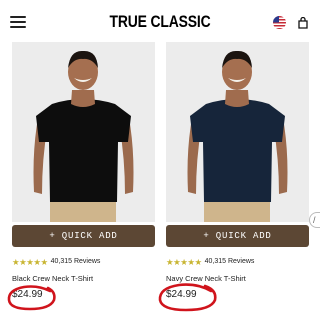 The image size is (320, 320). I want to click on brand-logo: TRUE CLASSIC, so click(160, 22).